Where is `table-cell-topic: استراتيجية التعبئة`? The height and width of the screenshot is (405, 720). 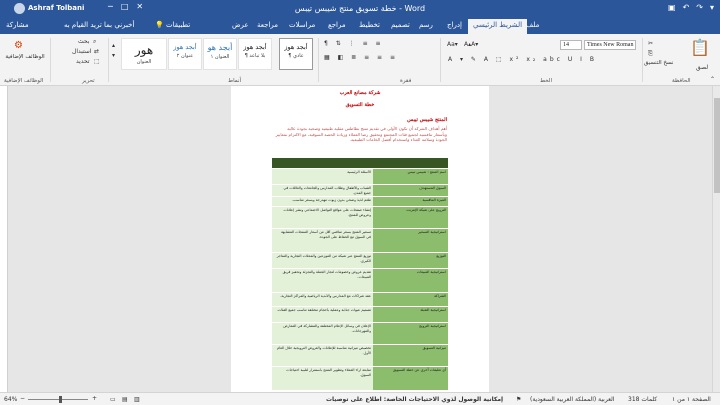
table-cell-topic: استراتيجية التعبئة is located at coordinates (411, 310).